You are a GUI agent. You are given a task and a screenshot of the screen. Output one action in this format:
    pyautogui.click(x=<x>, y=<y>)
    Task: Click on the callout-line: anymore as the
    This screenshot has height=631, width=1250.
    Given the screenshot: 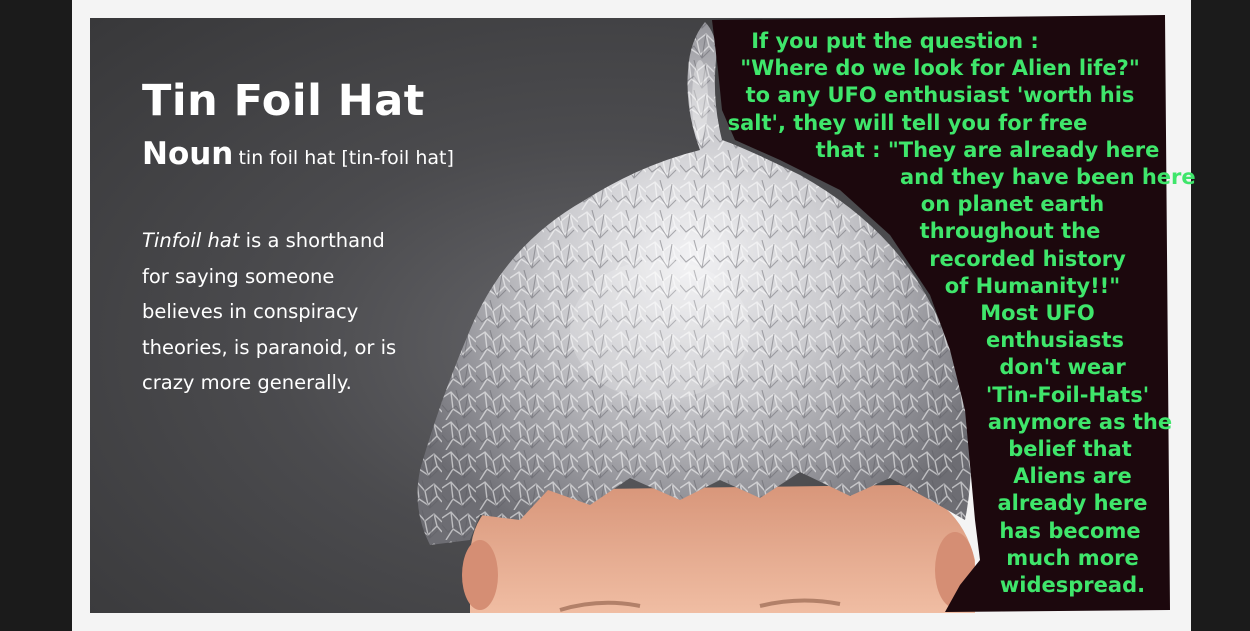 What is the action you would take?
    pyautogui.click(x=1080, y=421)
    